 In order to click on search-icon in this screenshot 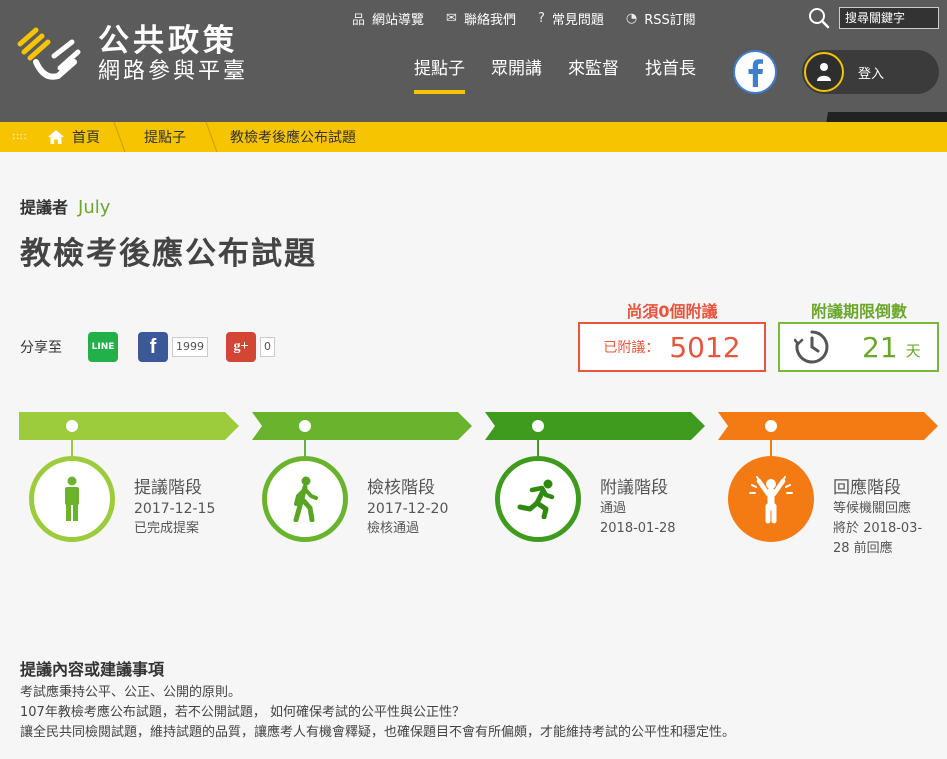, I will do `click(819, 18)`.